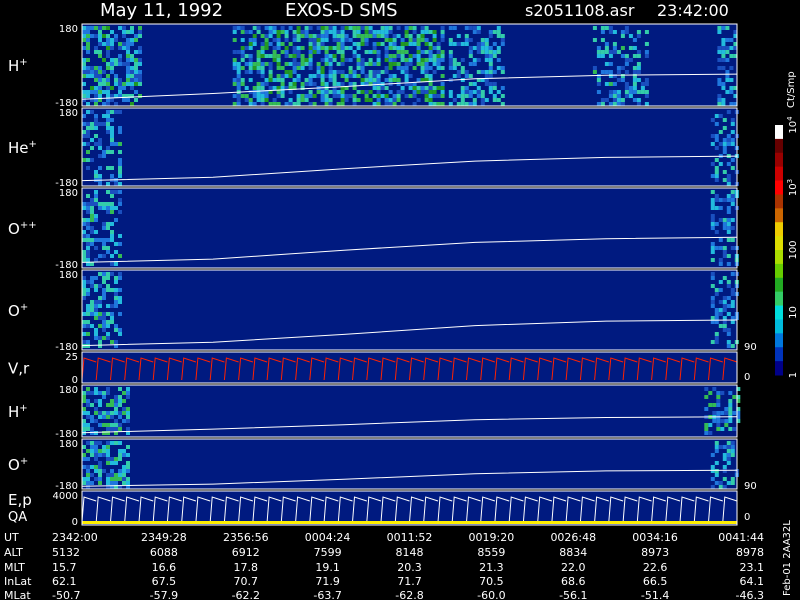  I want to click on panel-bg, so click(409, 147).